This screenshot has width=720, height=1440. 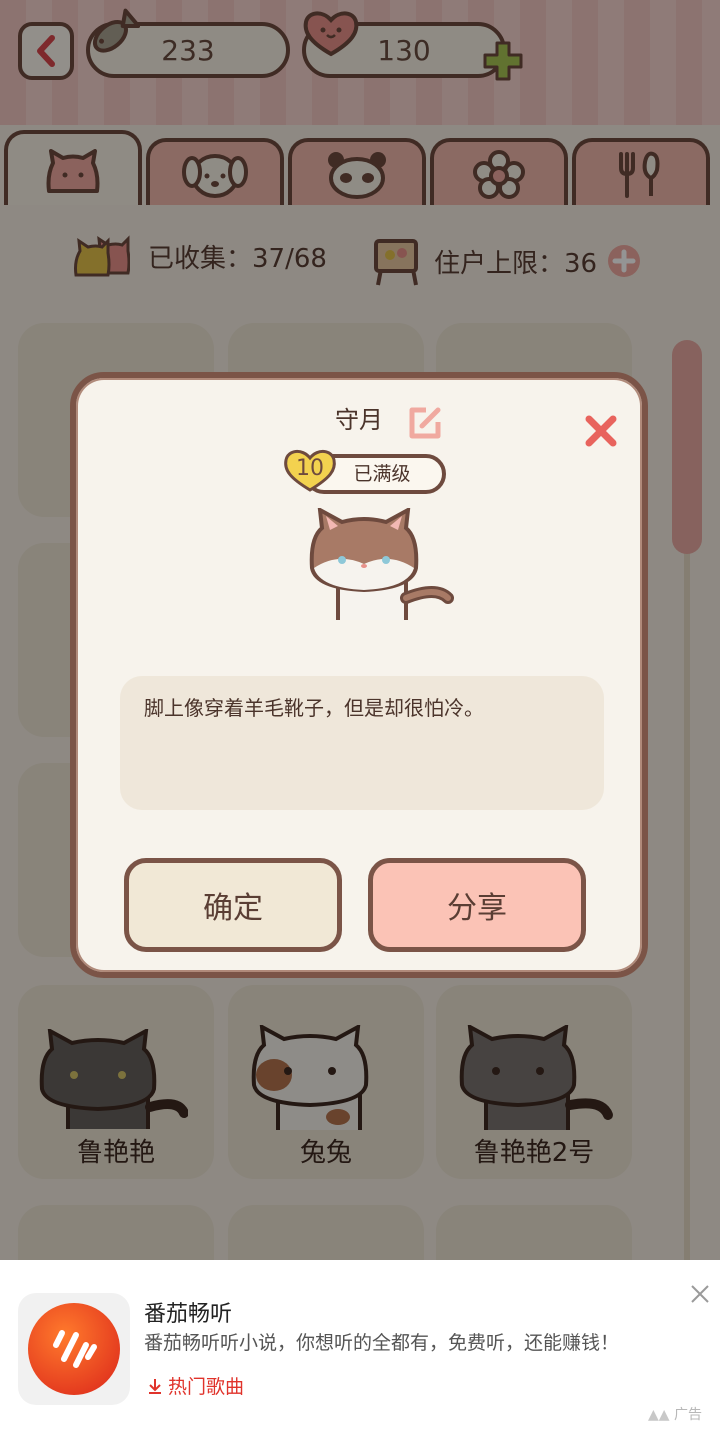 What do you see at coordinates (601, 431) in the screenshot?
I see `close-icon` at bounding box center [601, 431].